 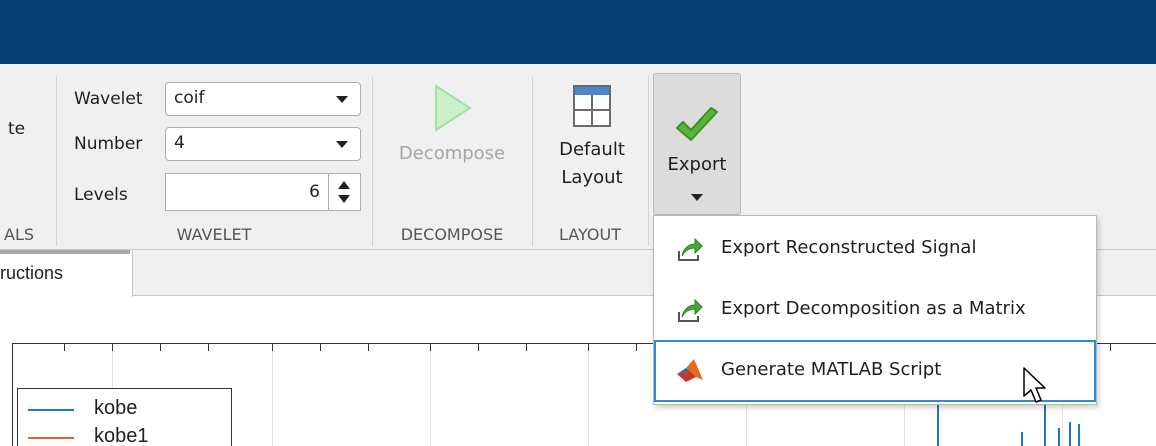 I want to click on number-dropdown-value: 4, so click(x=179, y=143).